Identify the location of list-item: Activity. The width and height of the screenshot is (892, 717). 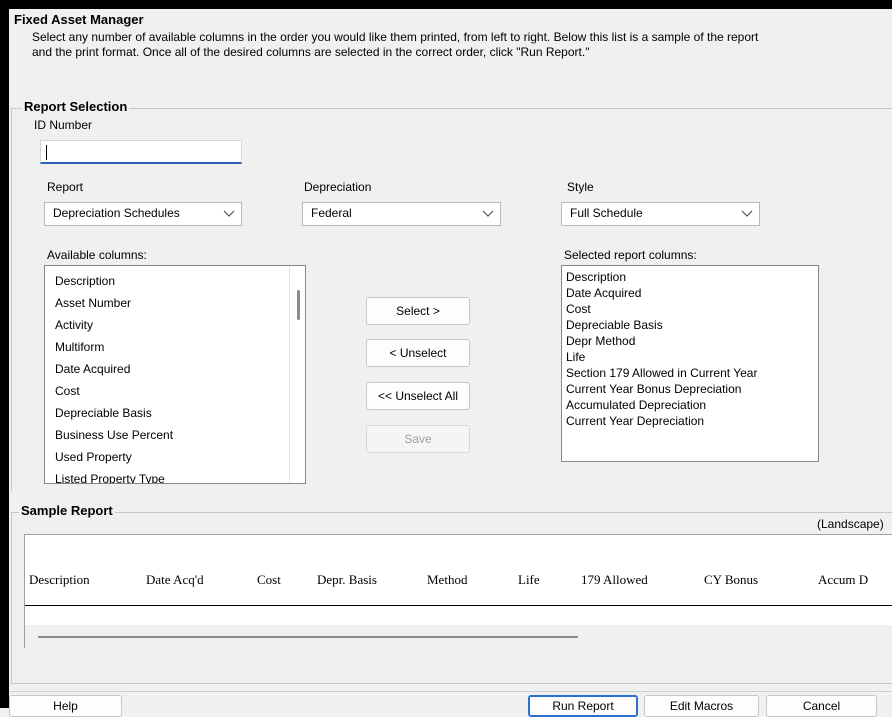
(74, 325).